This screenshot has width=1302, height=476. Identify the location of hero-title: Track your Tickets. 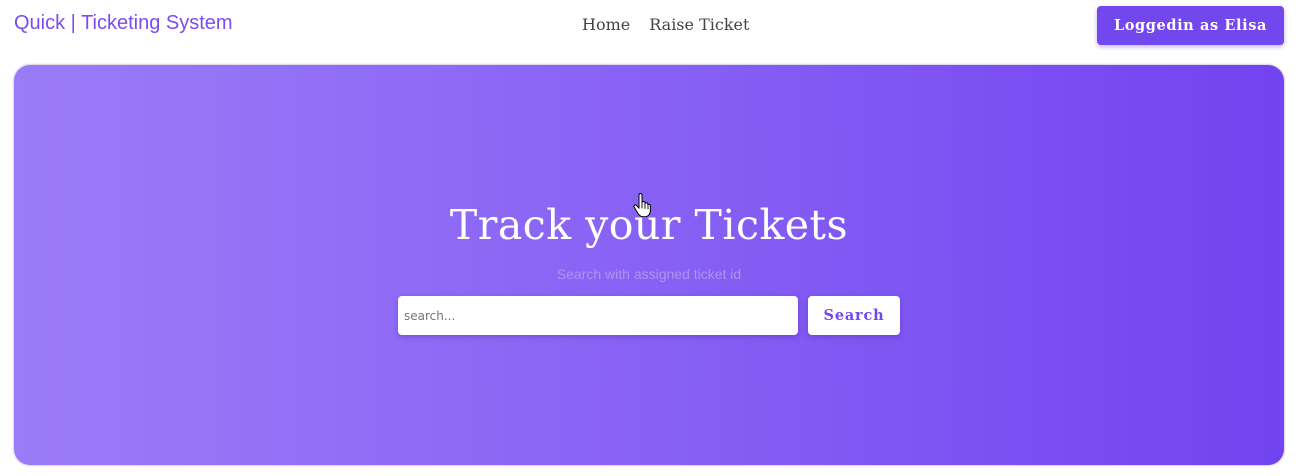
(649, 225).